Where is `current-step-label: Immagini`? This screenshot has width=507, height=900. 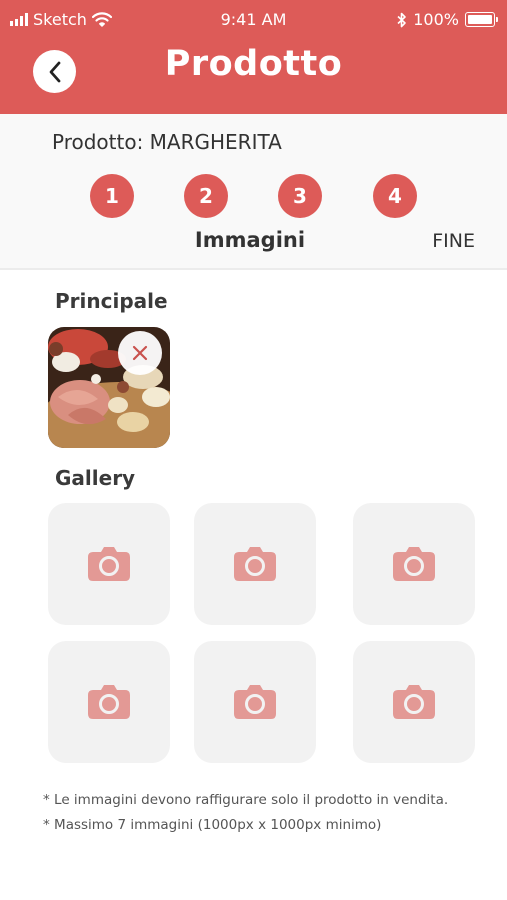 current-step-label: Immagini is located at coordinates (250, 240).